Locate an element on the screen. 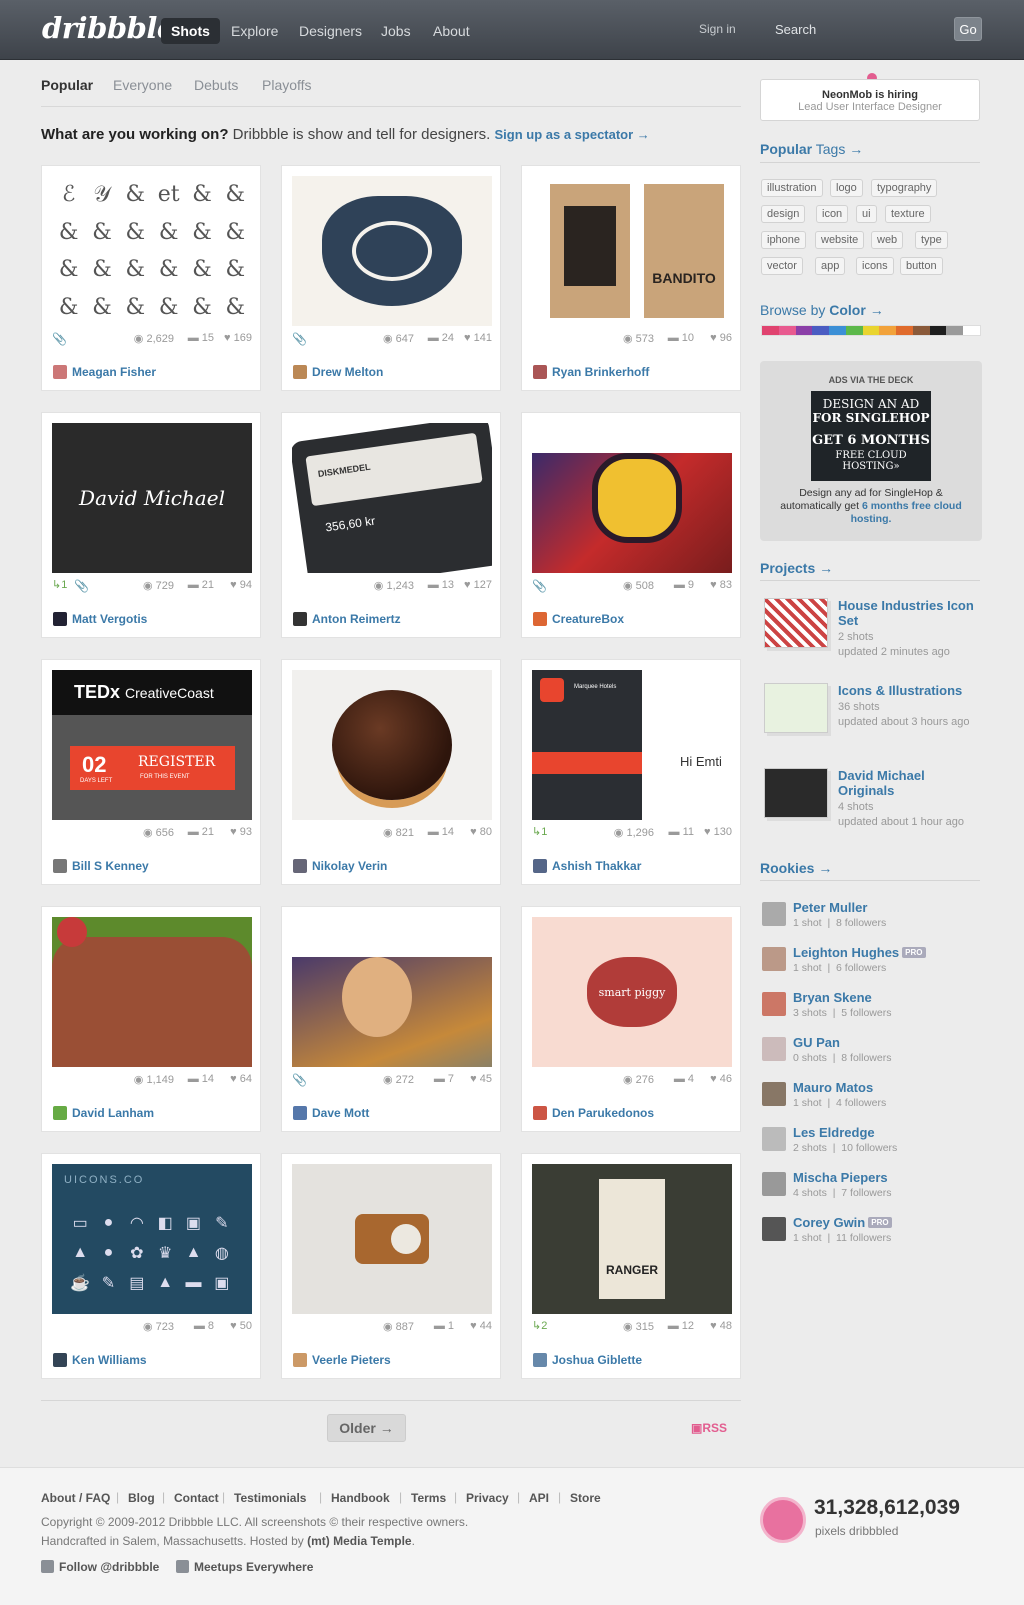 This screenshot has width=1024, height=1605. shot-card: David Michael ↳1 📎 ◉ 729 ▬ 21 ♥ 94 is located at coordinates (151, 525).